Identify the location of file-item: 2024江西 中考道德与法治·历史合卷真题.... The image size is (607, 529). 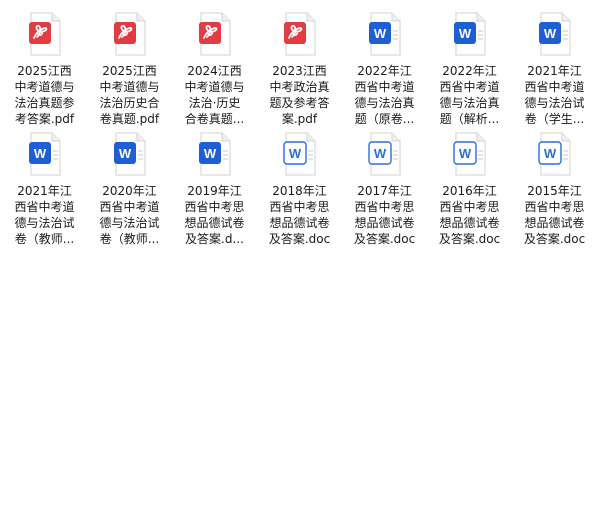
(214, 67).